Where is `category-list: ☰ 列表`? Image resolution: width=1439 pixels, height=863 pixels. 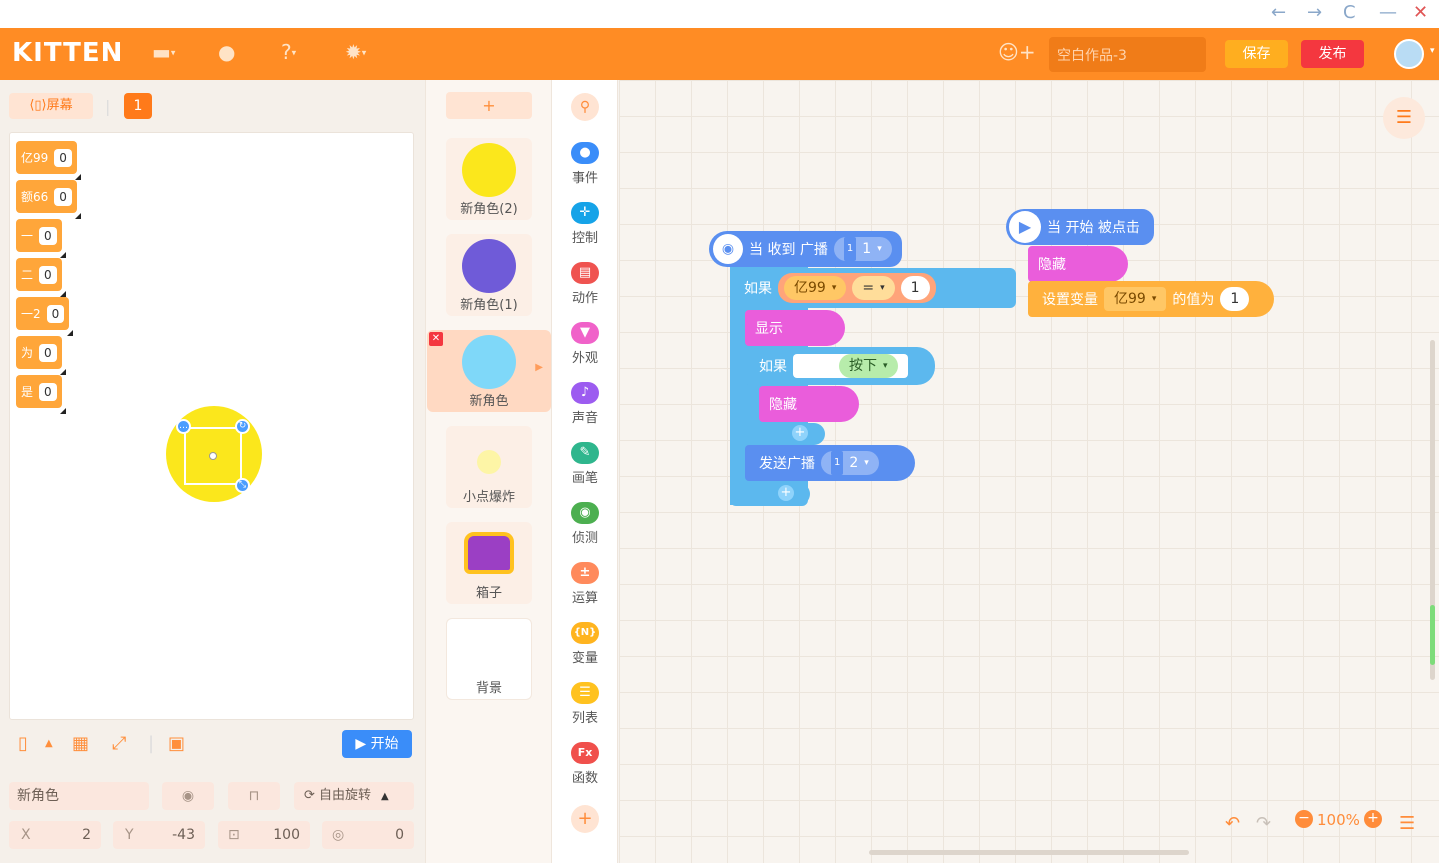
category-list: ☰ 列表 is located at coordinates (585, 704).